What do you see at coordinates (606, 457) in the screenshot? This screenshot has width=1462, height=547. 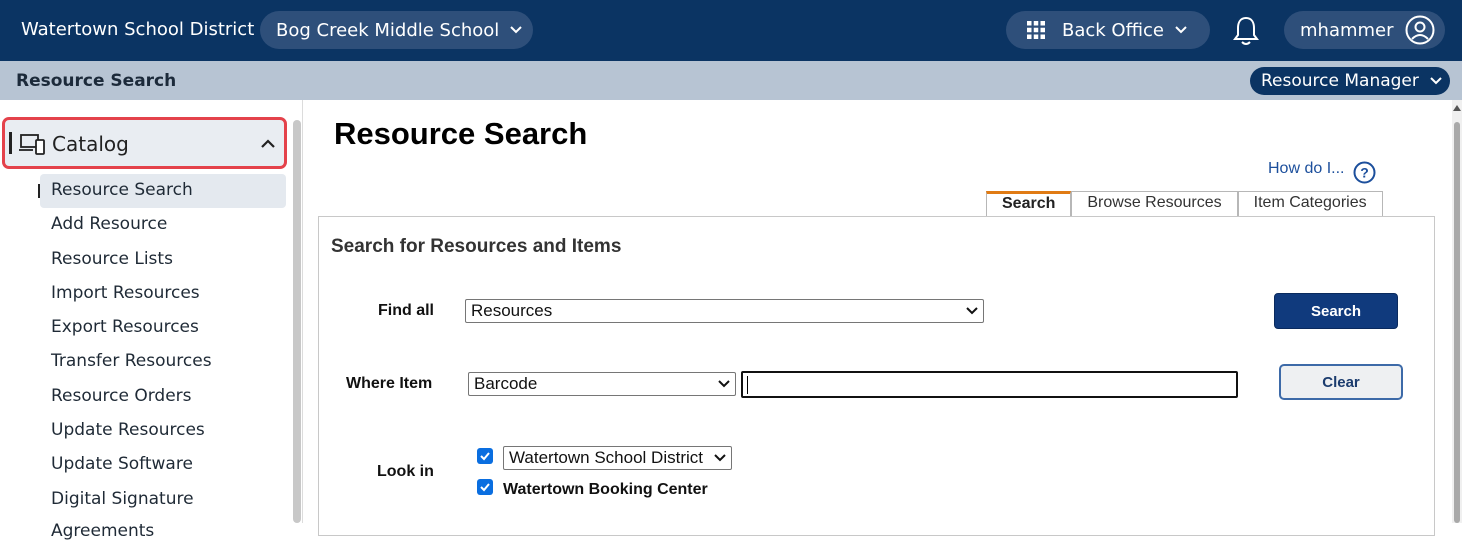 I see `look-in-district-value: Watertown School District` at bounding box center [606, 457].